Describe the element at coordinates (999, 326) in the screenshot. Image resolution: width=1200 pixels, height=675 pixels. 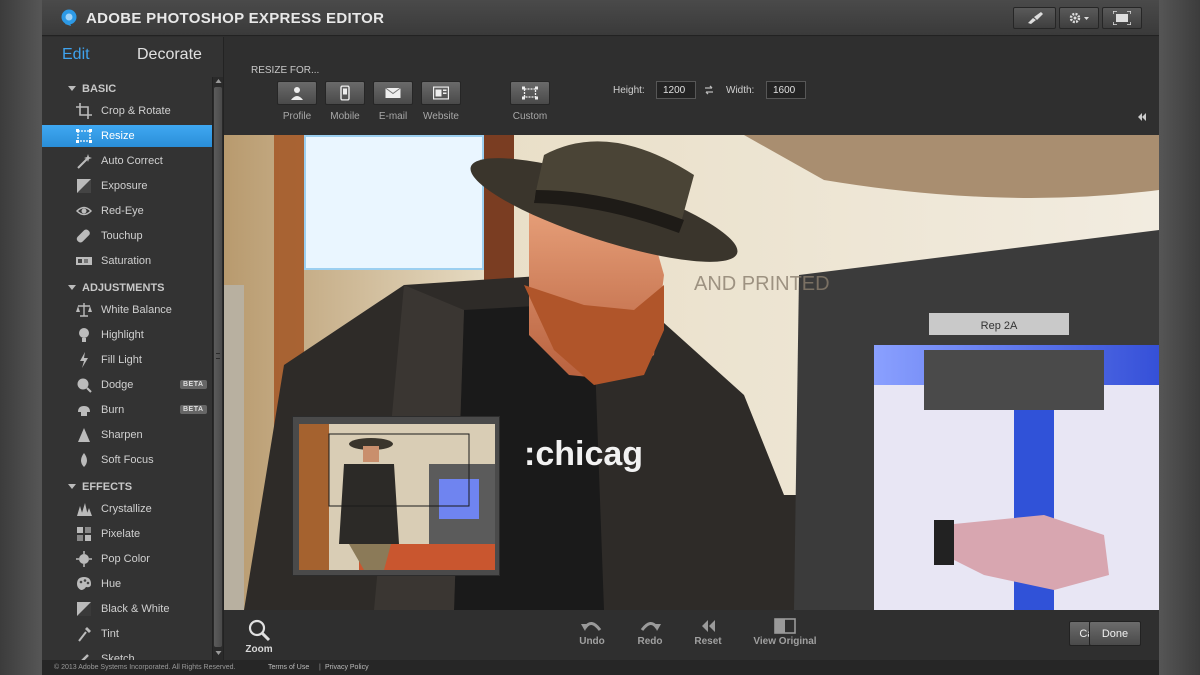
I see `printer-label: Rep 2A` at that location.